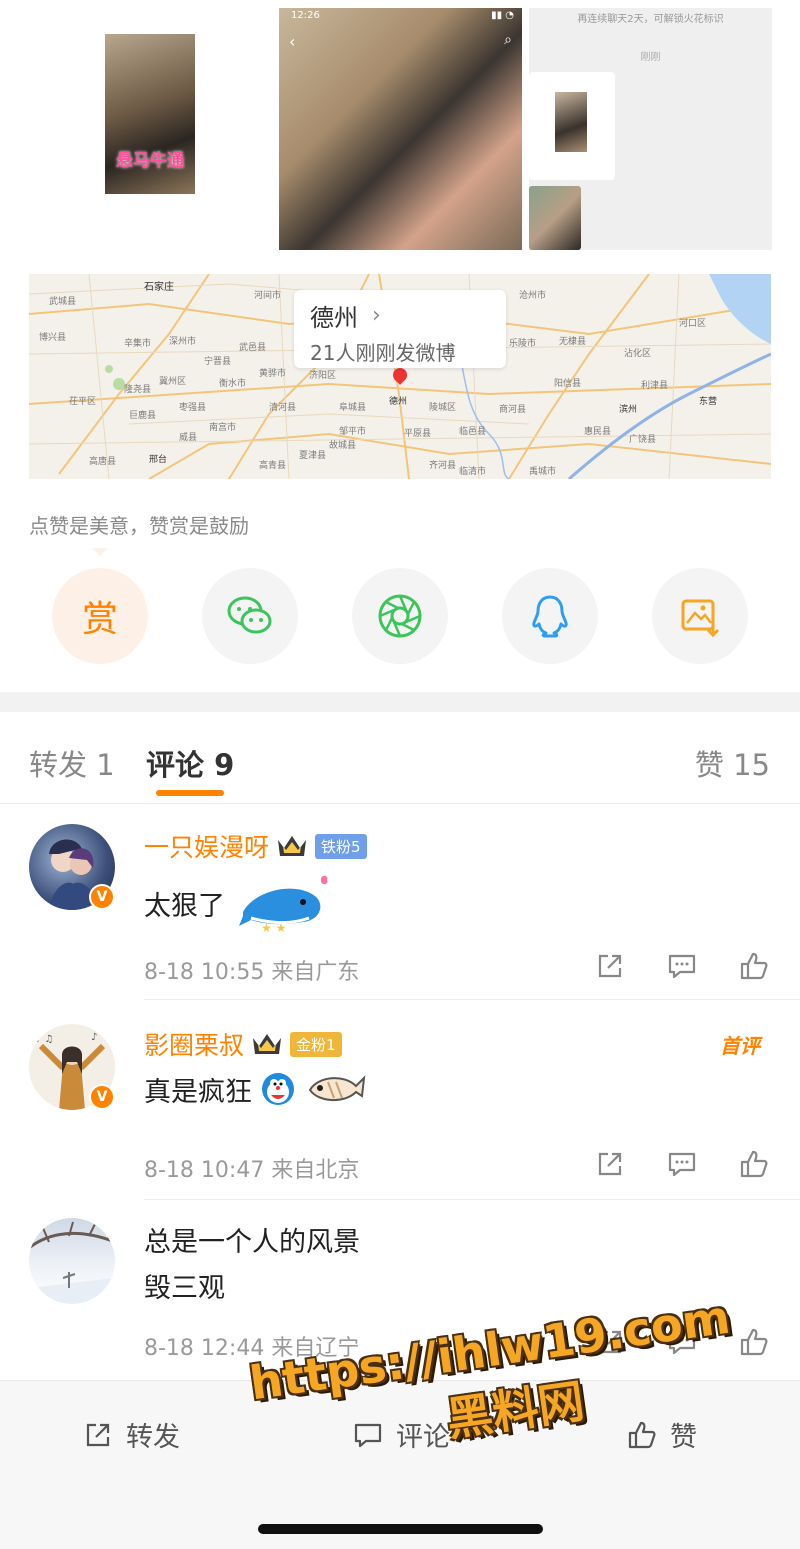  I want to click on map-label: 济阳区, so click(323, 376).